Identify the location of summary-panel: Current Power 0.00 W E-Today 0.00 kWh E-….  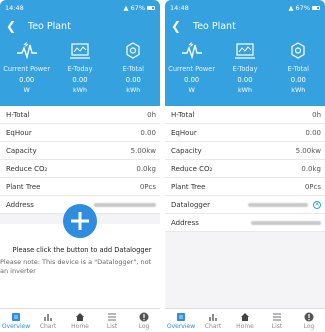
(245, 71).